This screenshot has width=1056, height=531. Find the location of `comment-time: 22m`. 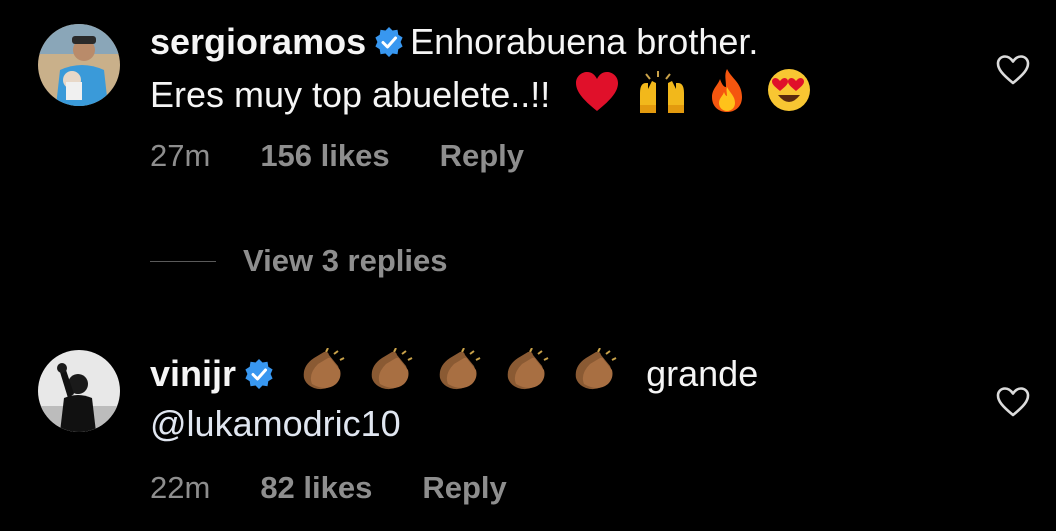

comment-time: 22m is located at coordinates (180, 487).